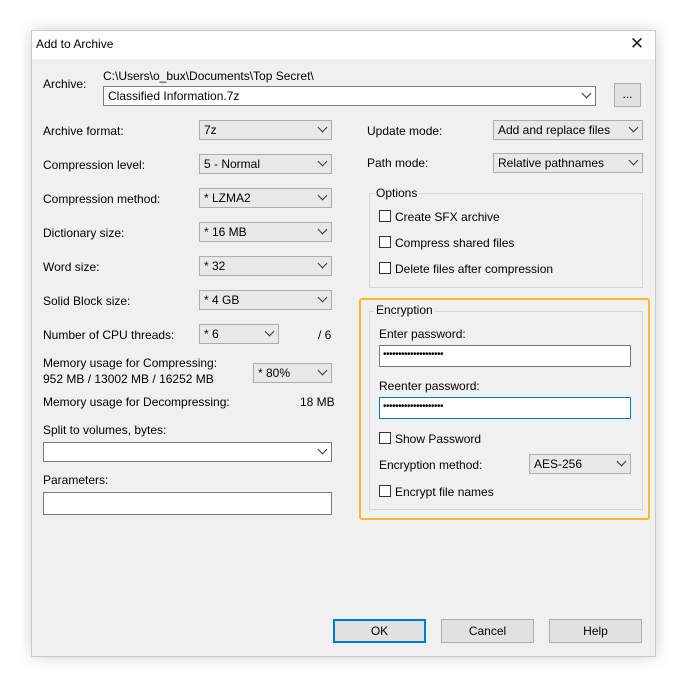 The image size is (689, 689). I want to click on cpu-threads-select: * 6, so click(239, 334).